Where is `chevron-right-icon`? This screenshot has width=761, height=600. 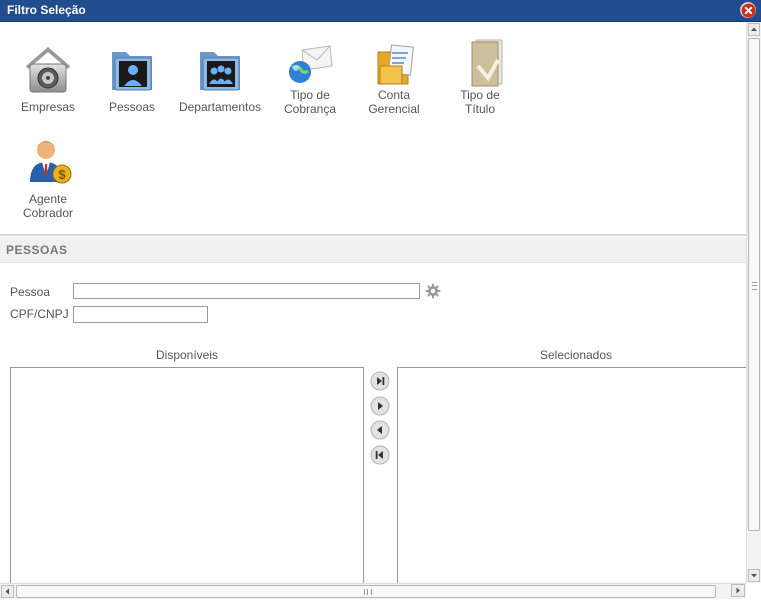 chevron-right-icon is located at coordinates (738, 590).